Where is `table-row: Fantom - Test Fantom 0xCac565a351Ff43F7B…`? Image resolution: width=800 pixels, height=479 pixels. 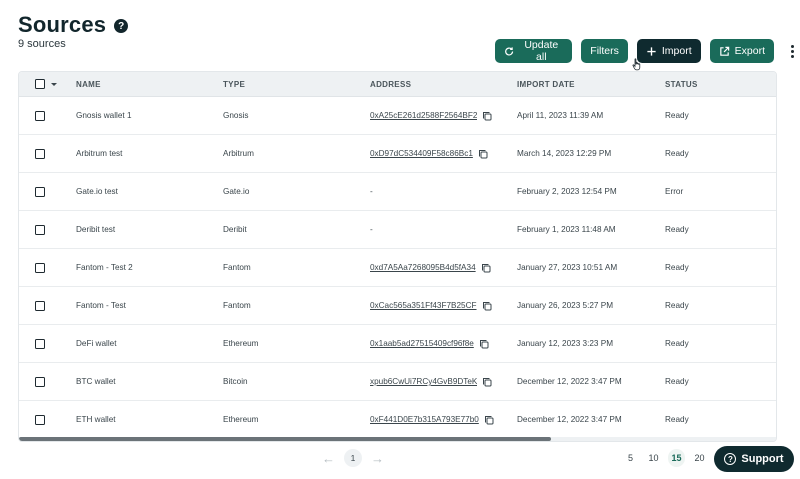
table-row: Fantom - Test Fantom 0xCac565a351Ff43F7B… is located at coordinates (397, 306).